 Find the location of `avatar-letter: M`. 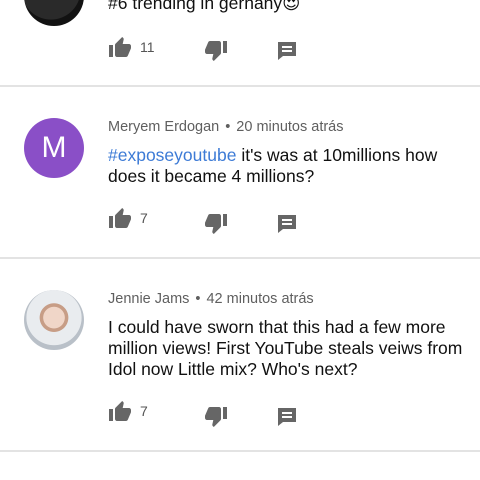

avatar-letter: M is located at coordinates (54, 147).